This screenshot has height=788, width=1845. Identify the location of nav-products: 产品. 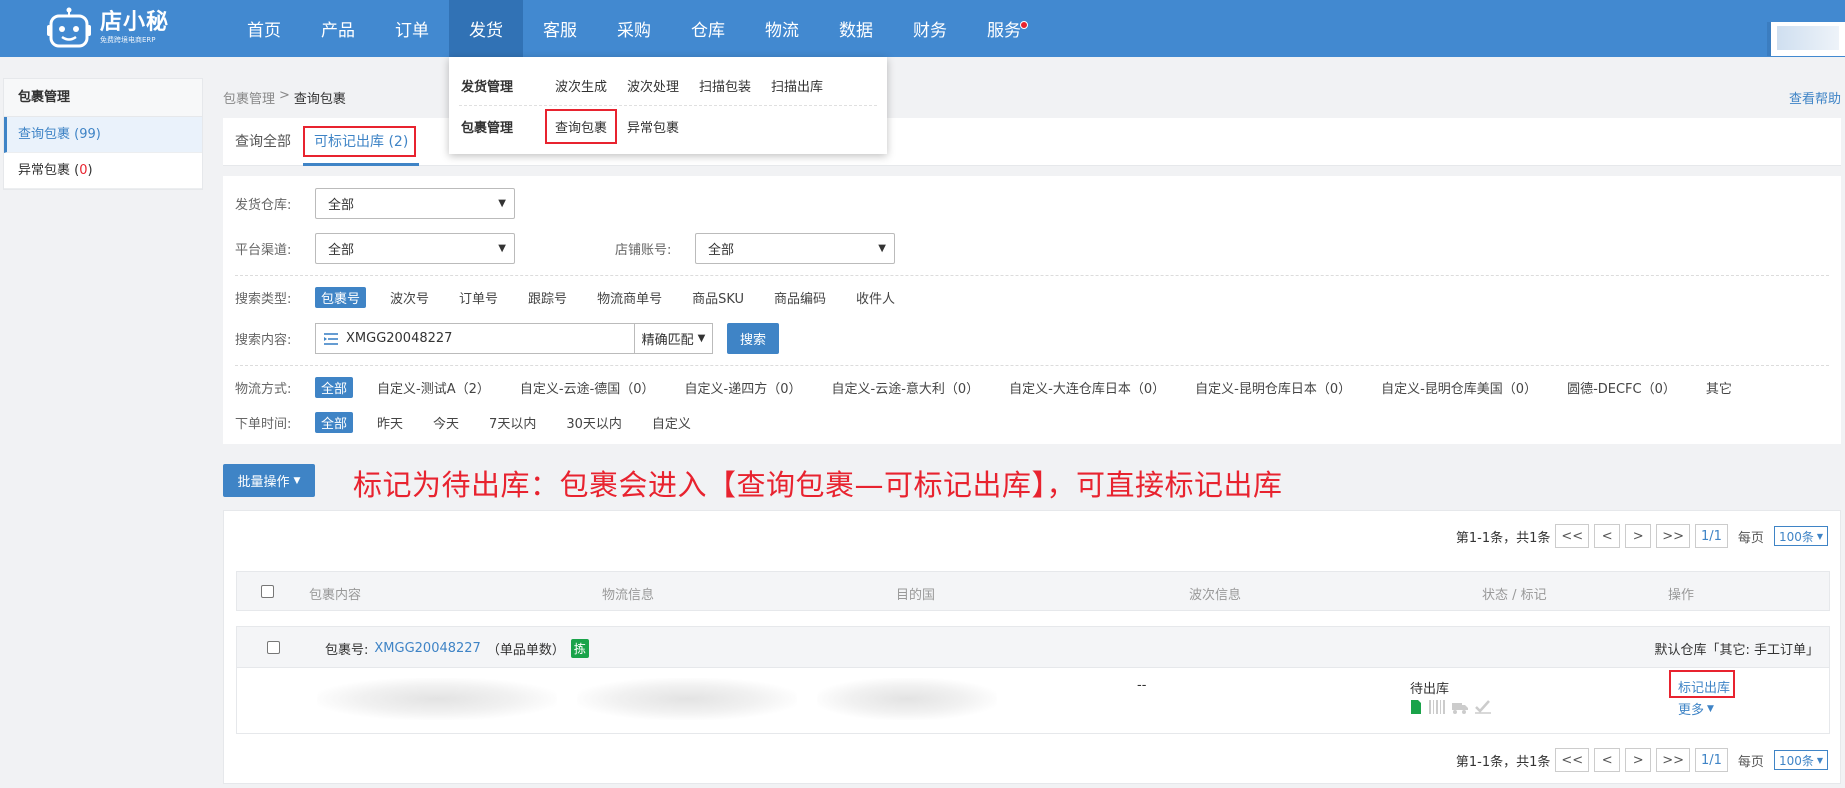
(338, 28).